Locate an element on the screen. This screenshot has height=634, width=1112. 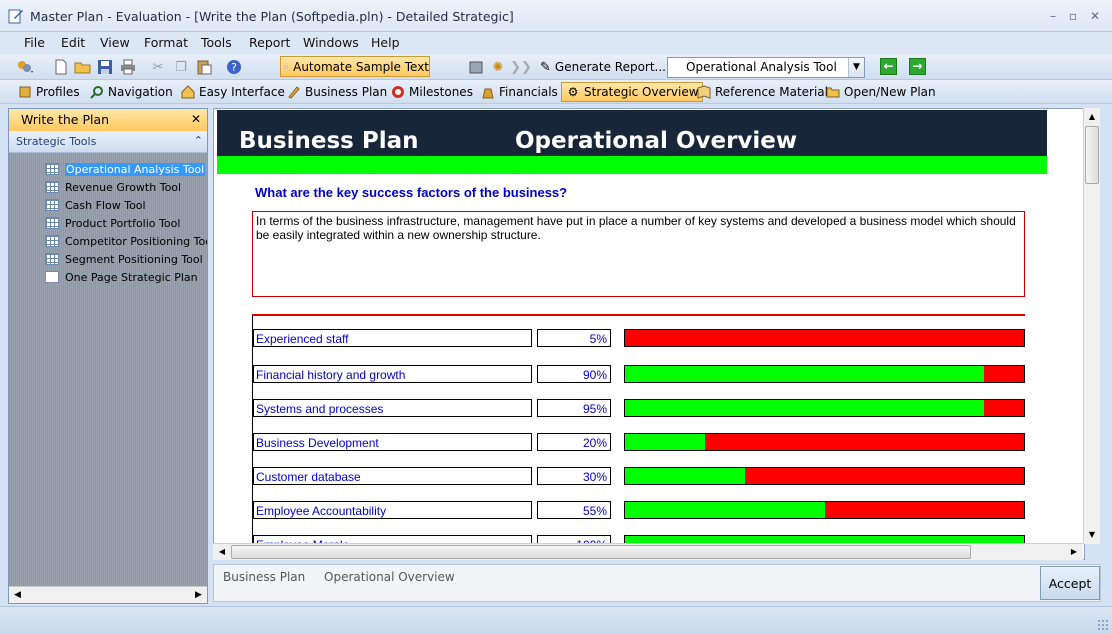
scroll-down-icon: ▼ is located at coordinates (1092, 535).